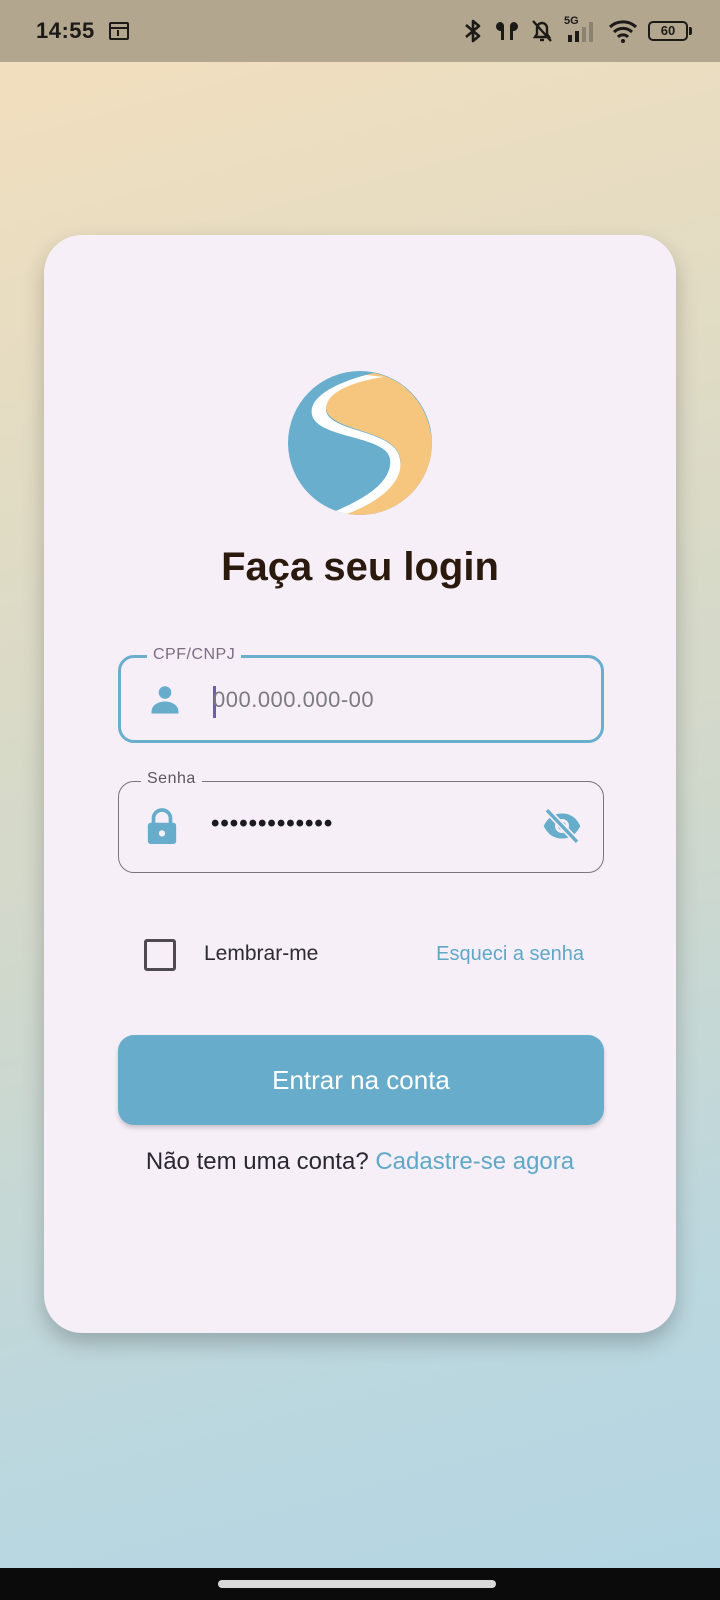 The height and width of the screenshot is (1600, 720). What do you see at coordinates (510, 954) in the screenshot?
I see `forgot-password-link: Esqueci a senha` at bounding box center [510, 954].